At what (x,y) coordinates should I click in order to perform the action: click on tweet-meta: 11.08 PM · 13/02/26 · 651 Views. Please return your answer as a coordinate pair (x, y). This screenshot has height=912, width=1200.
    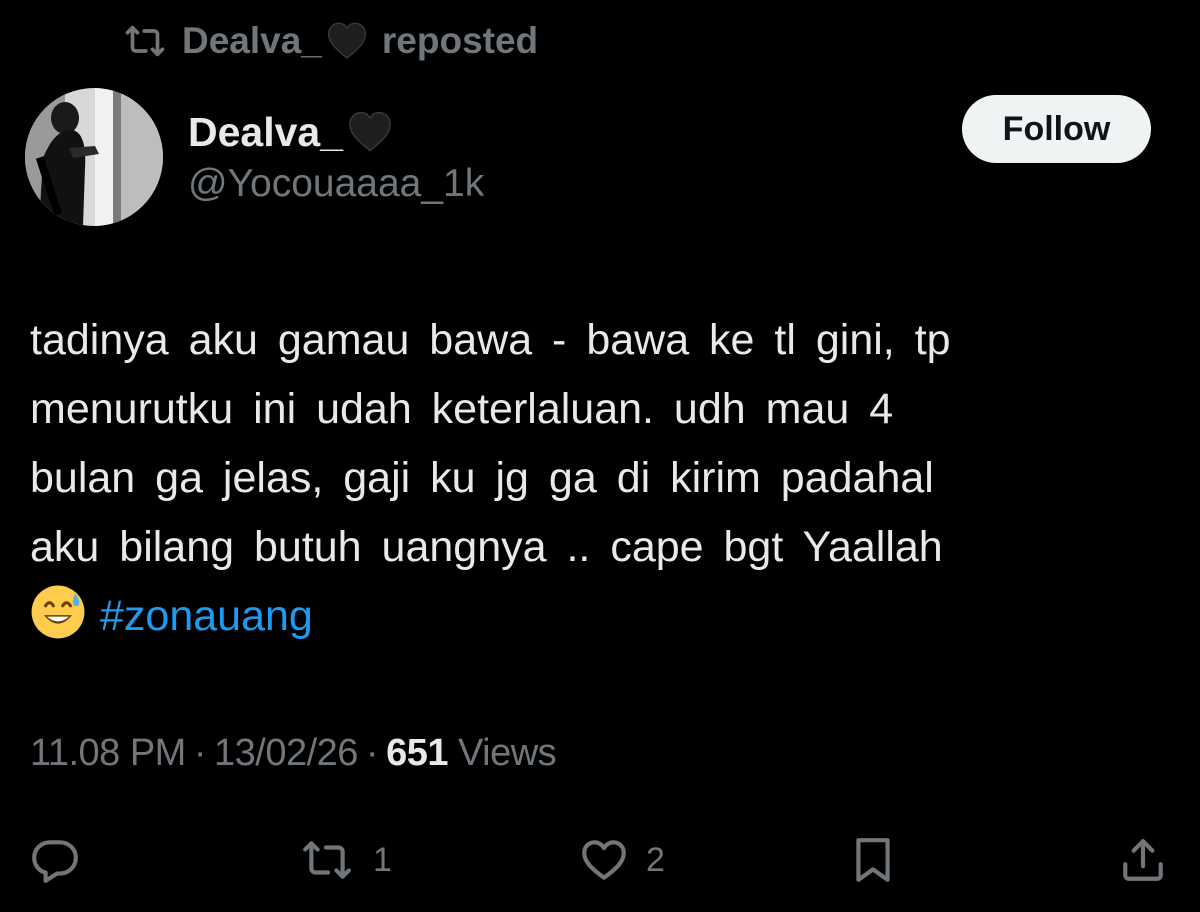
    Looking at the image, I should click on (293, 753).